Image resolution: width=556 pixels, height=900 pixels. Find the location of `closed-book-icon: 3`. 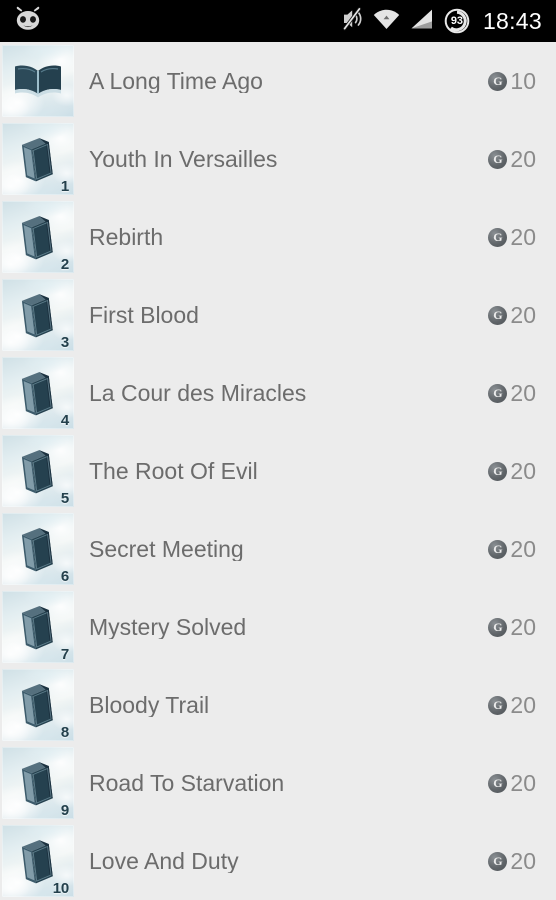

closed-book-icon: 3 is located at coordinates (38, 315).